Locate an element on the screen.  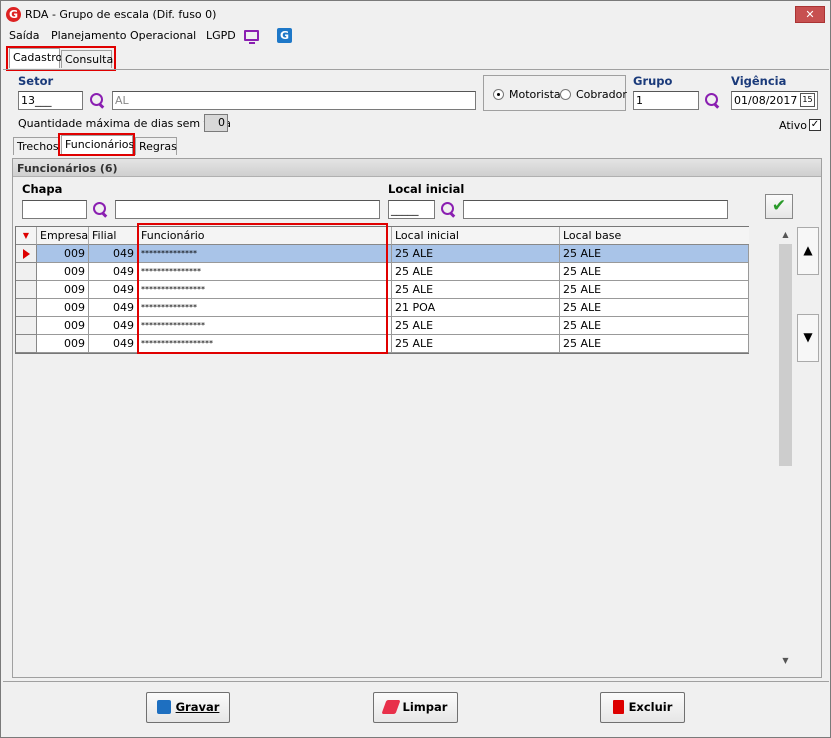
col-funcionario: Funcionário is located at coordinates (265, 236).